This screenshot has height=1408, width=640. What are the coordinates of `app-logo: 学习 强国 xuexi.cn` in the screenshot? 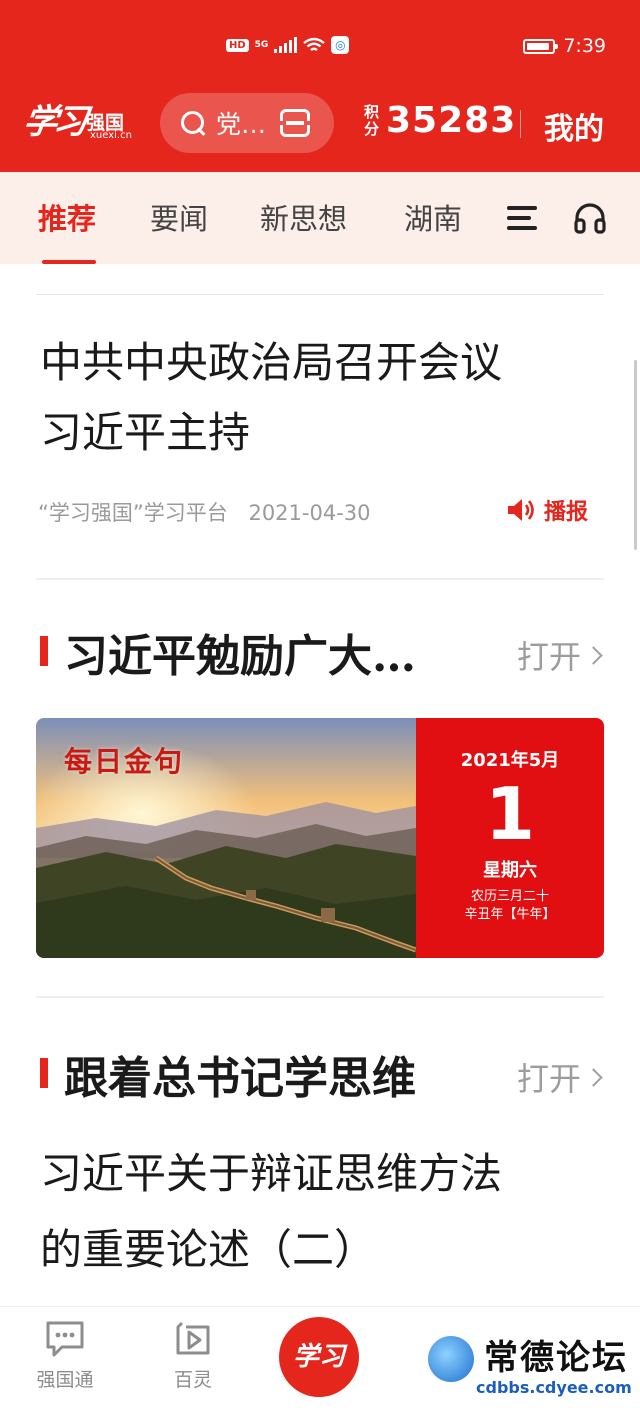 It's located at (78, 120).